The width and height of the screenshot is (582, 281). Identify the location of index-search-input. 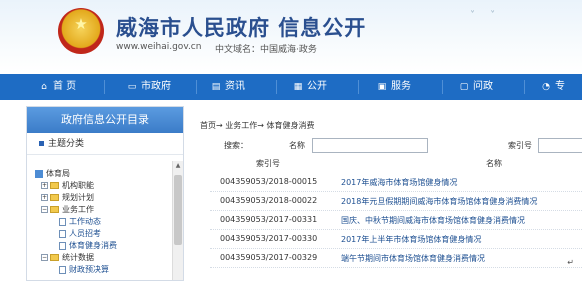
(560, 145).